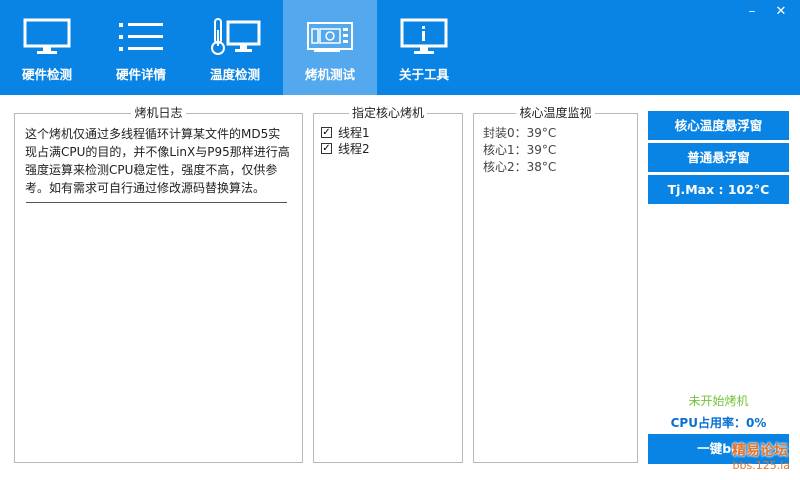 This screenshot has height=480, width=800. I want to click on divider, so click(156, 202).